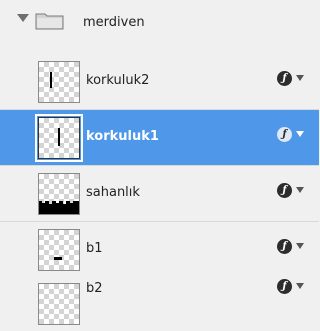  What do you see at coordinates (23, 18) in the screenshot?
I see `expand-arrow-icon` at bounding box center [23, 18].